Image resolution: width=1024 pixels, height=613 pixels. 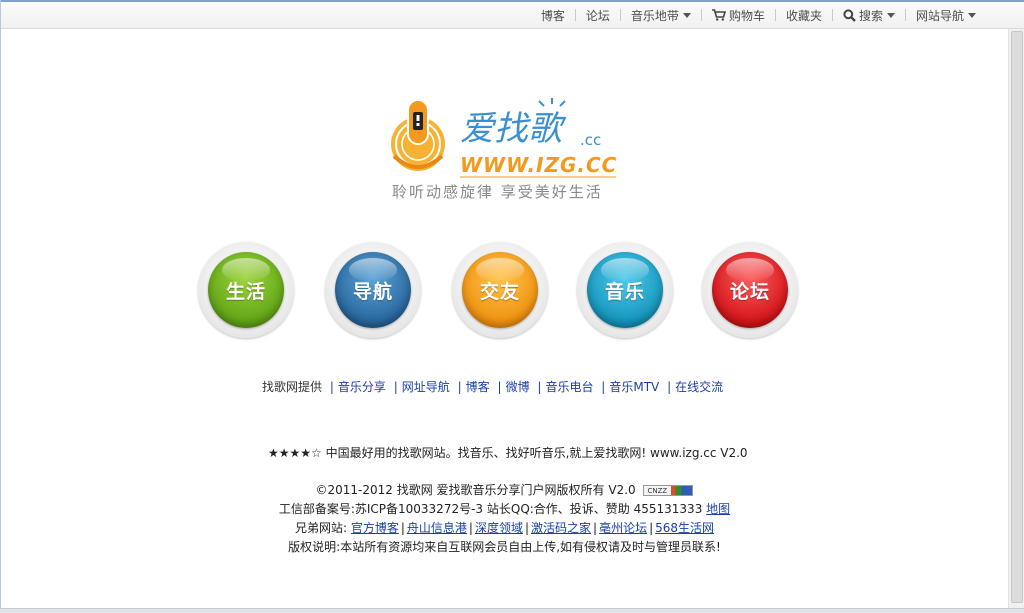 I want to click on footer-friends-label: 兄弟网站:, so click(x=320, y=528).